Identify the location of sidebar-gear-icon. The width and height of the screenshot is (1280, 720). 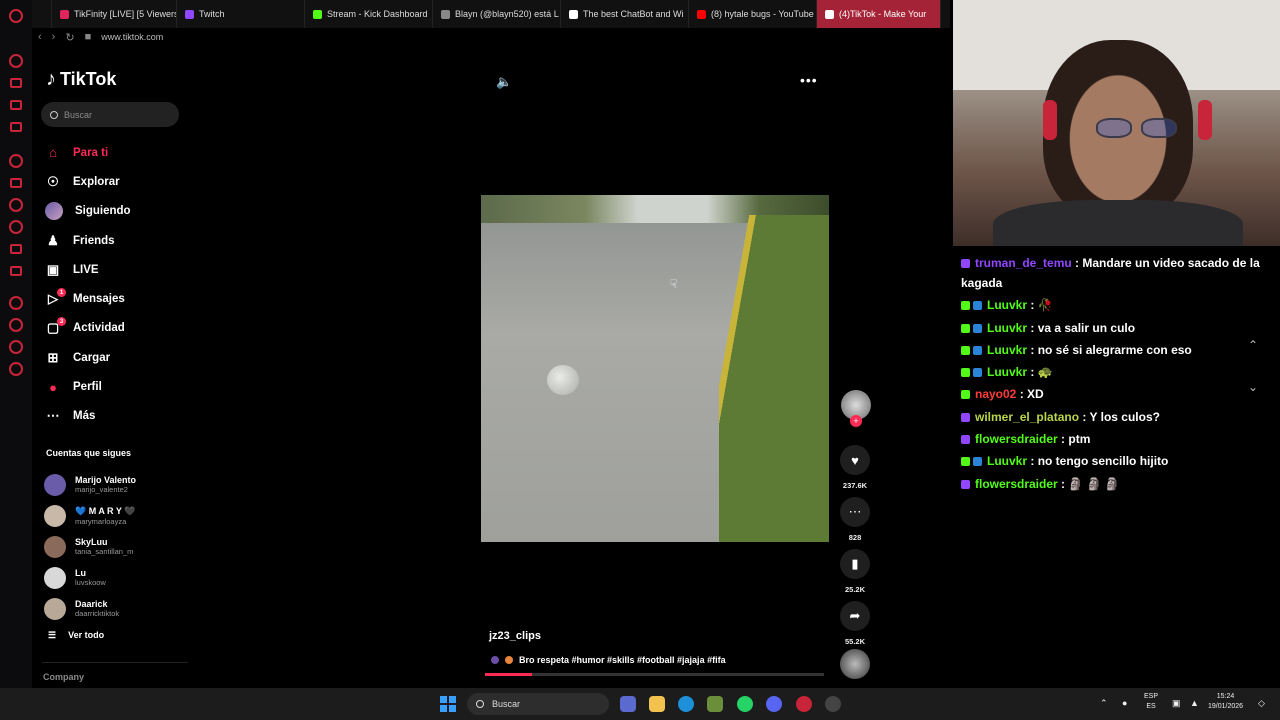
(16, 369).